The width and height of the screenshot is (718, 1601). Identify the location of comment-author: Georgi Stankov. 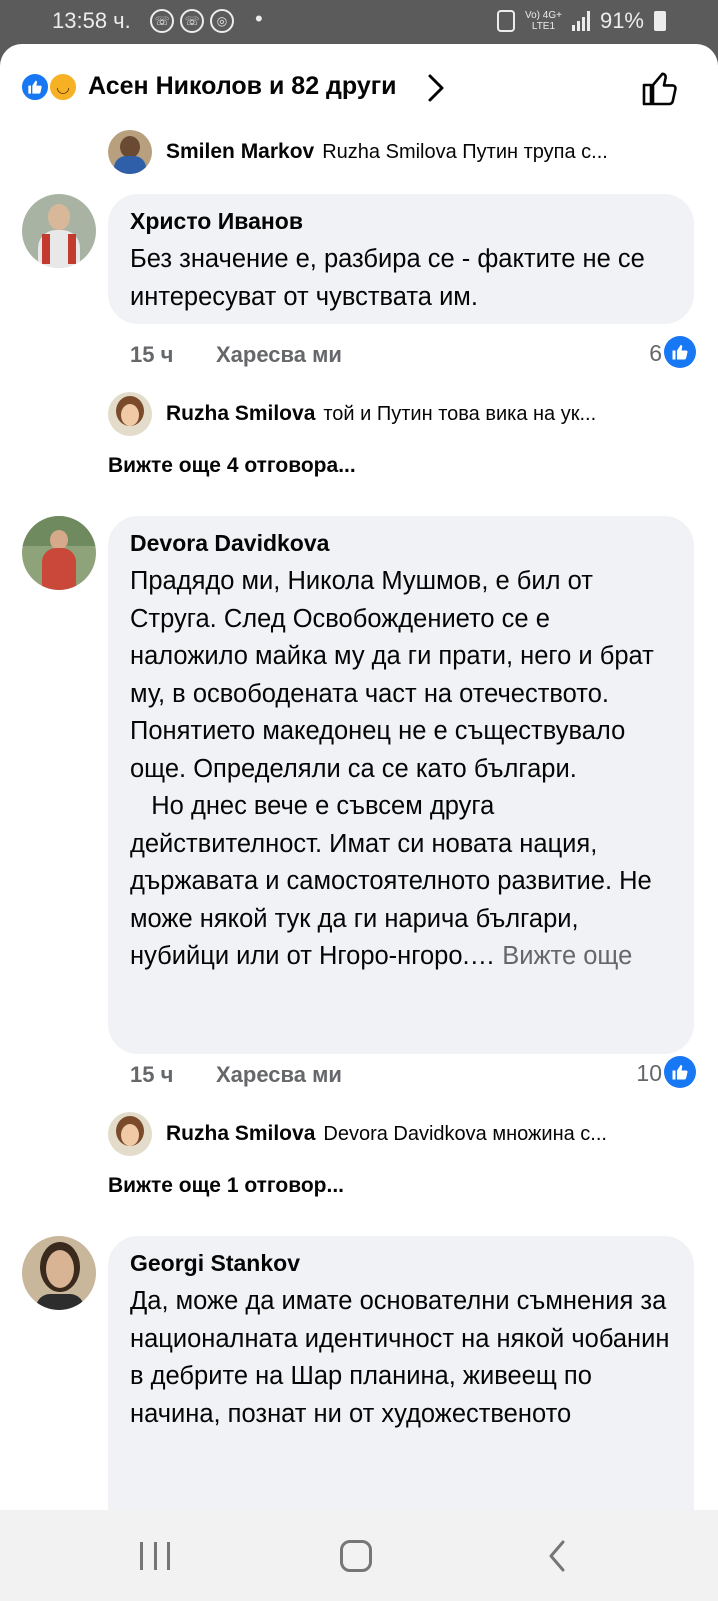
(401, 1263).